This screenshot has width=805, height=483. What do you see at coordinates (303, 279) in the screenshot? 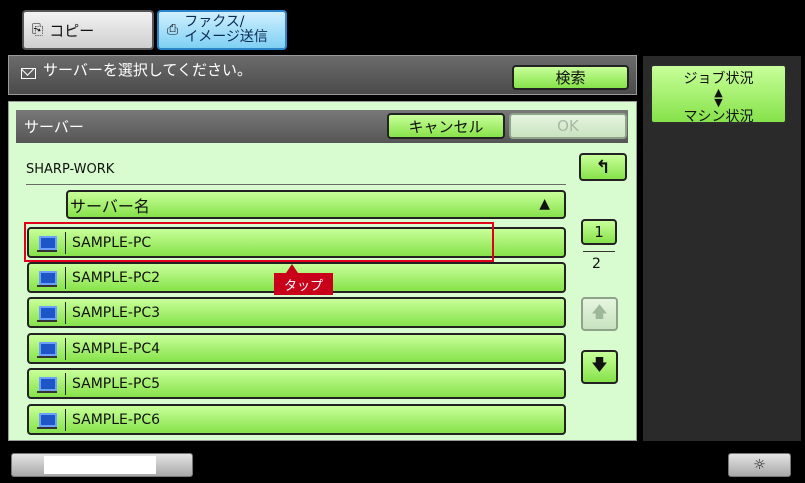
I see `tap-callout: タップ` at bounding box center [303, 279].